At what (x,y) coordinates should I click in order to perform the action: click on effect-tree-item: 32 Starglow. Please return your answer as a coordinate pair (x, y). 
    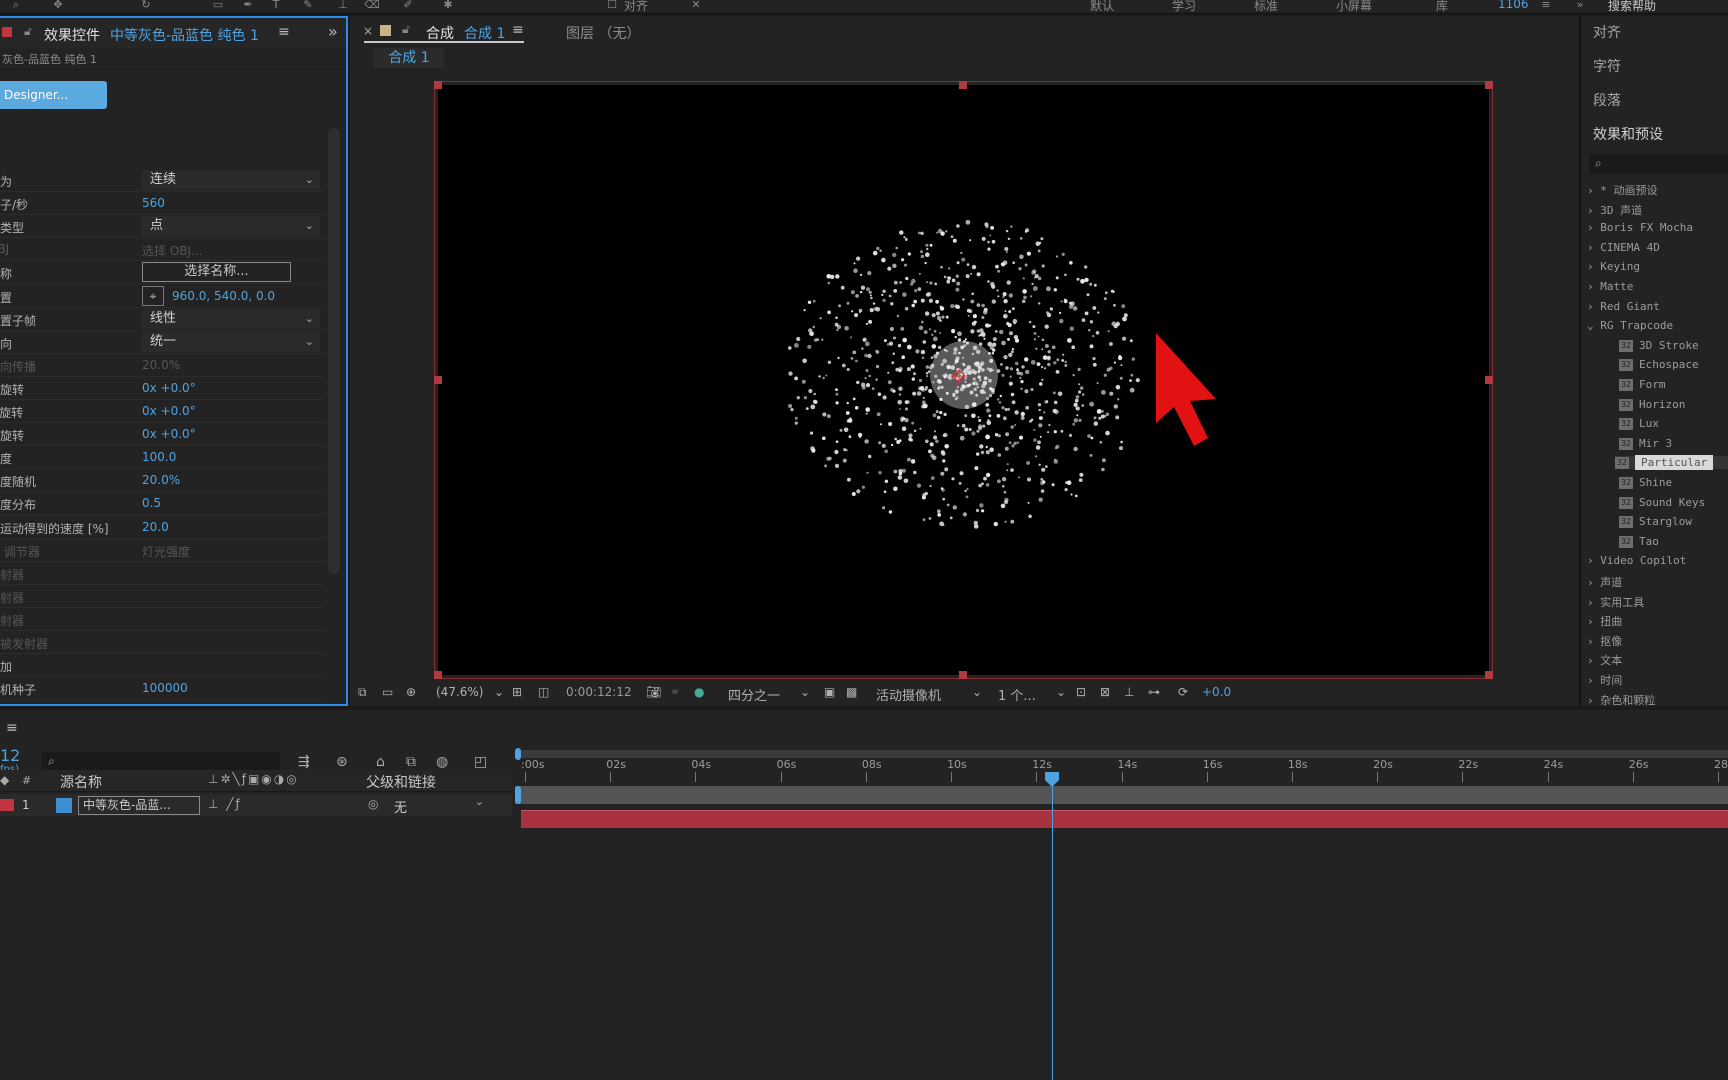
    Looking at the image, I should click on (1655, 522).